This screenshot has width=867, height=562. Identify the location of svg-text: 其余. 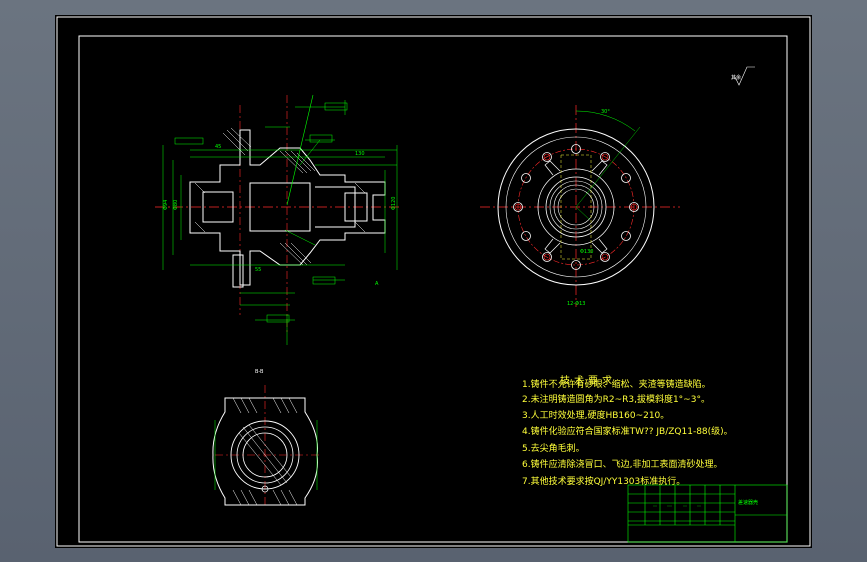
(736, 77).